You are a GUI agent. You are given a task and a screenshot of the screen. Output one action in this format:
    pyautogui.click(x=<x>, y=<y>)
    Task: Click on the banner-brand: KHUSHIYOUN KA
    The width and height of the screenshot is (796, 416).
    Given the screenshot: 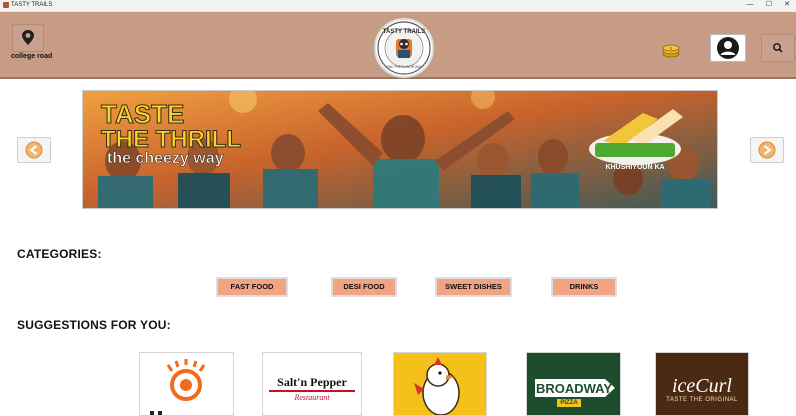 What is the action you would take?
    pyautogui.click(x=634, y=167)
    